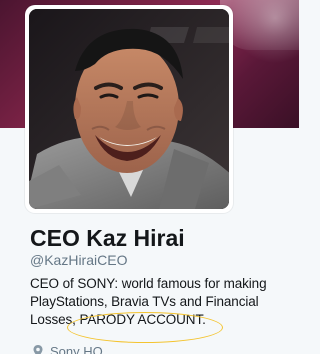  What do you see at coordinates (76, 348) in the screenshot?
I see `location-text: Sony HQ` at bounding box center [76, 348].